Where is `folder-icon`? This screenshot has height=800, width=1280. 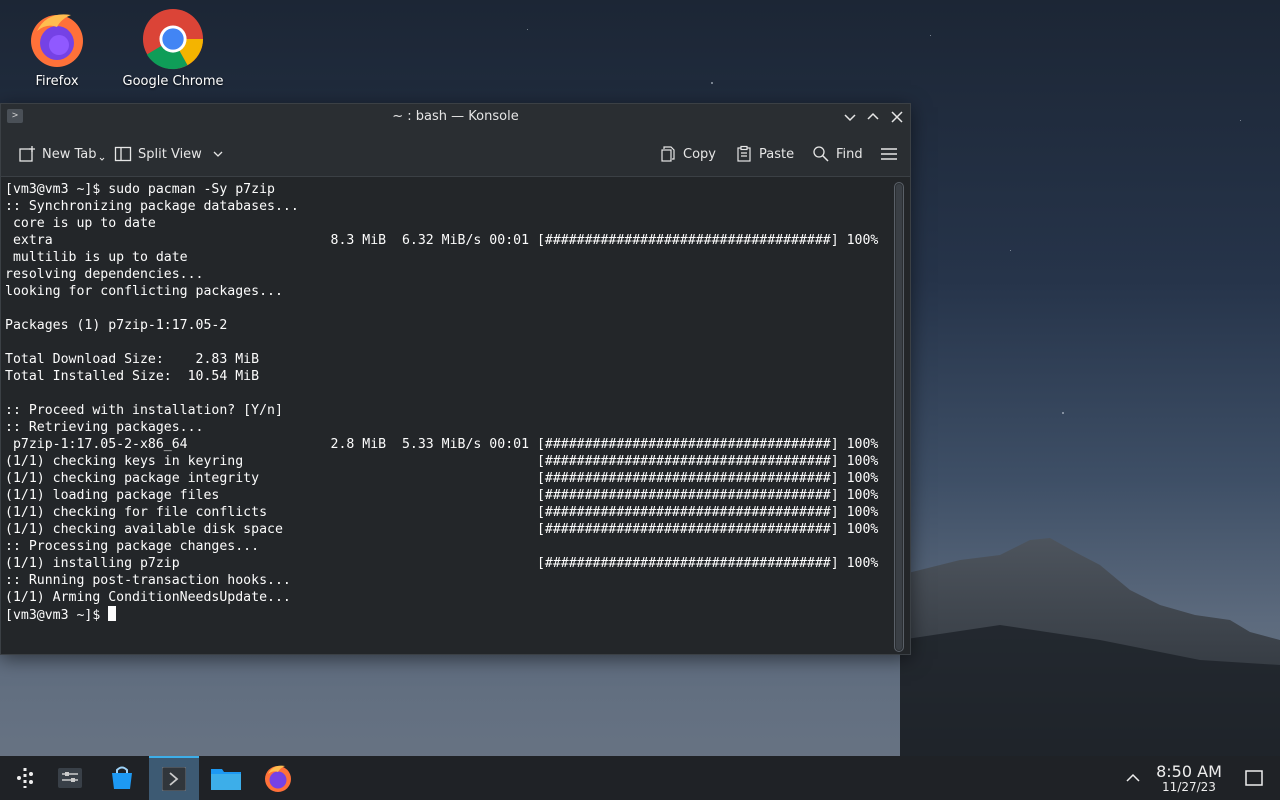 folder-icon is located at coordinates (226, 779).